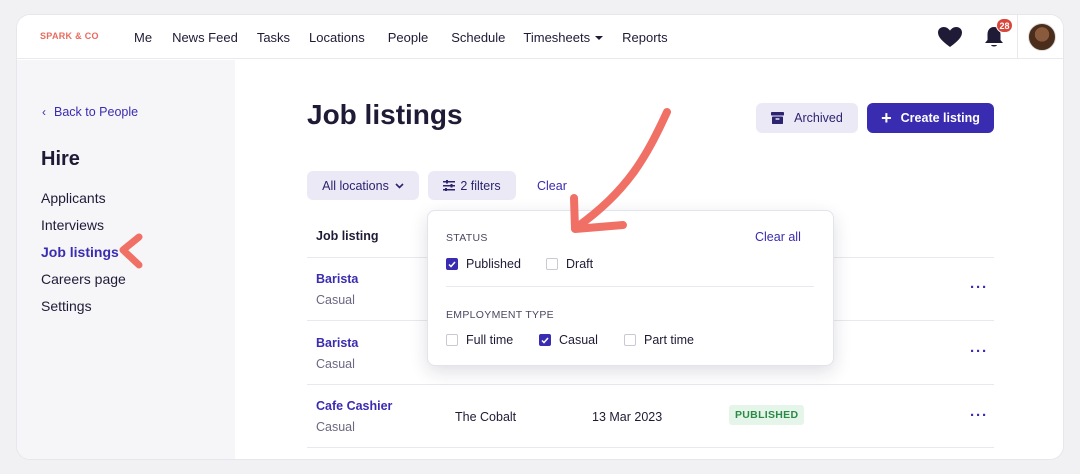 The image size is (1080, 474). I want to click on brand-logo: SPARK & CO, so click(69, 36).